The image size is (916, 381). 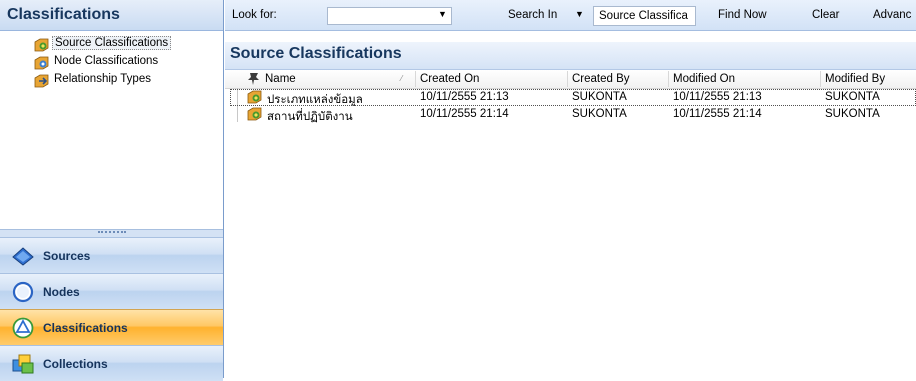 I want to click on cell-created-on: 10/11/2555 21:14, so click(x=464, y=114).